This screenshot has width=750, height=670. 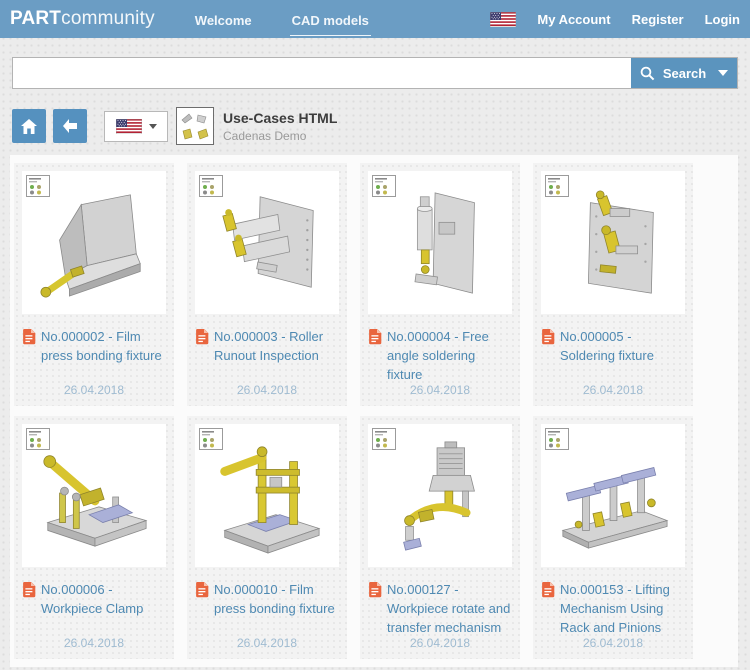 I want to click on search-icon, so click(x=647, y=73).